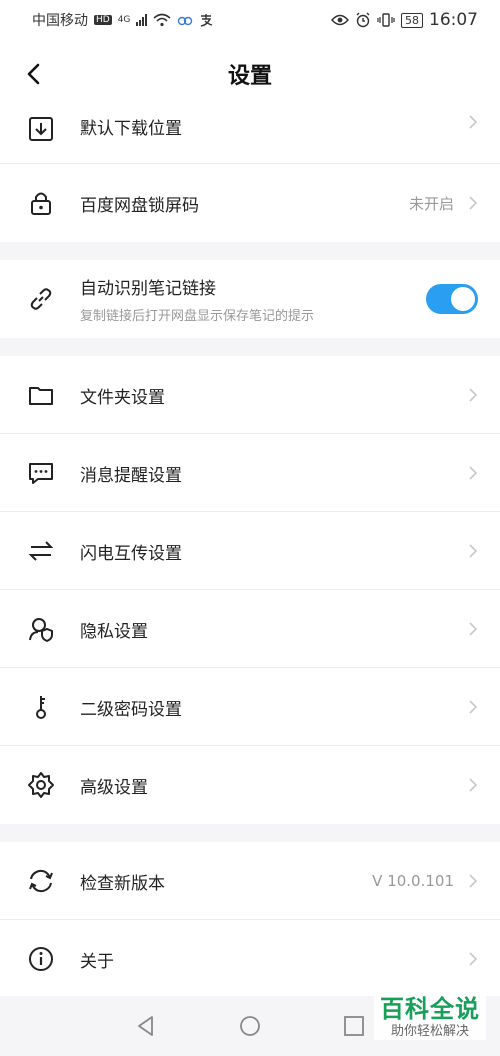 Image resolution: width=500 pixels, height=1056 pixels. Describe the element at coordinates (412, 20) in the screenshot. I see `battery-level: 58` at that location.